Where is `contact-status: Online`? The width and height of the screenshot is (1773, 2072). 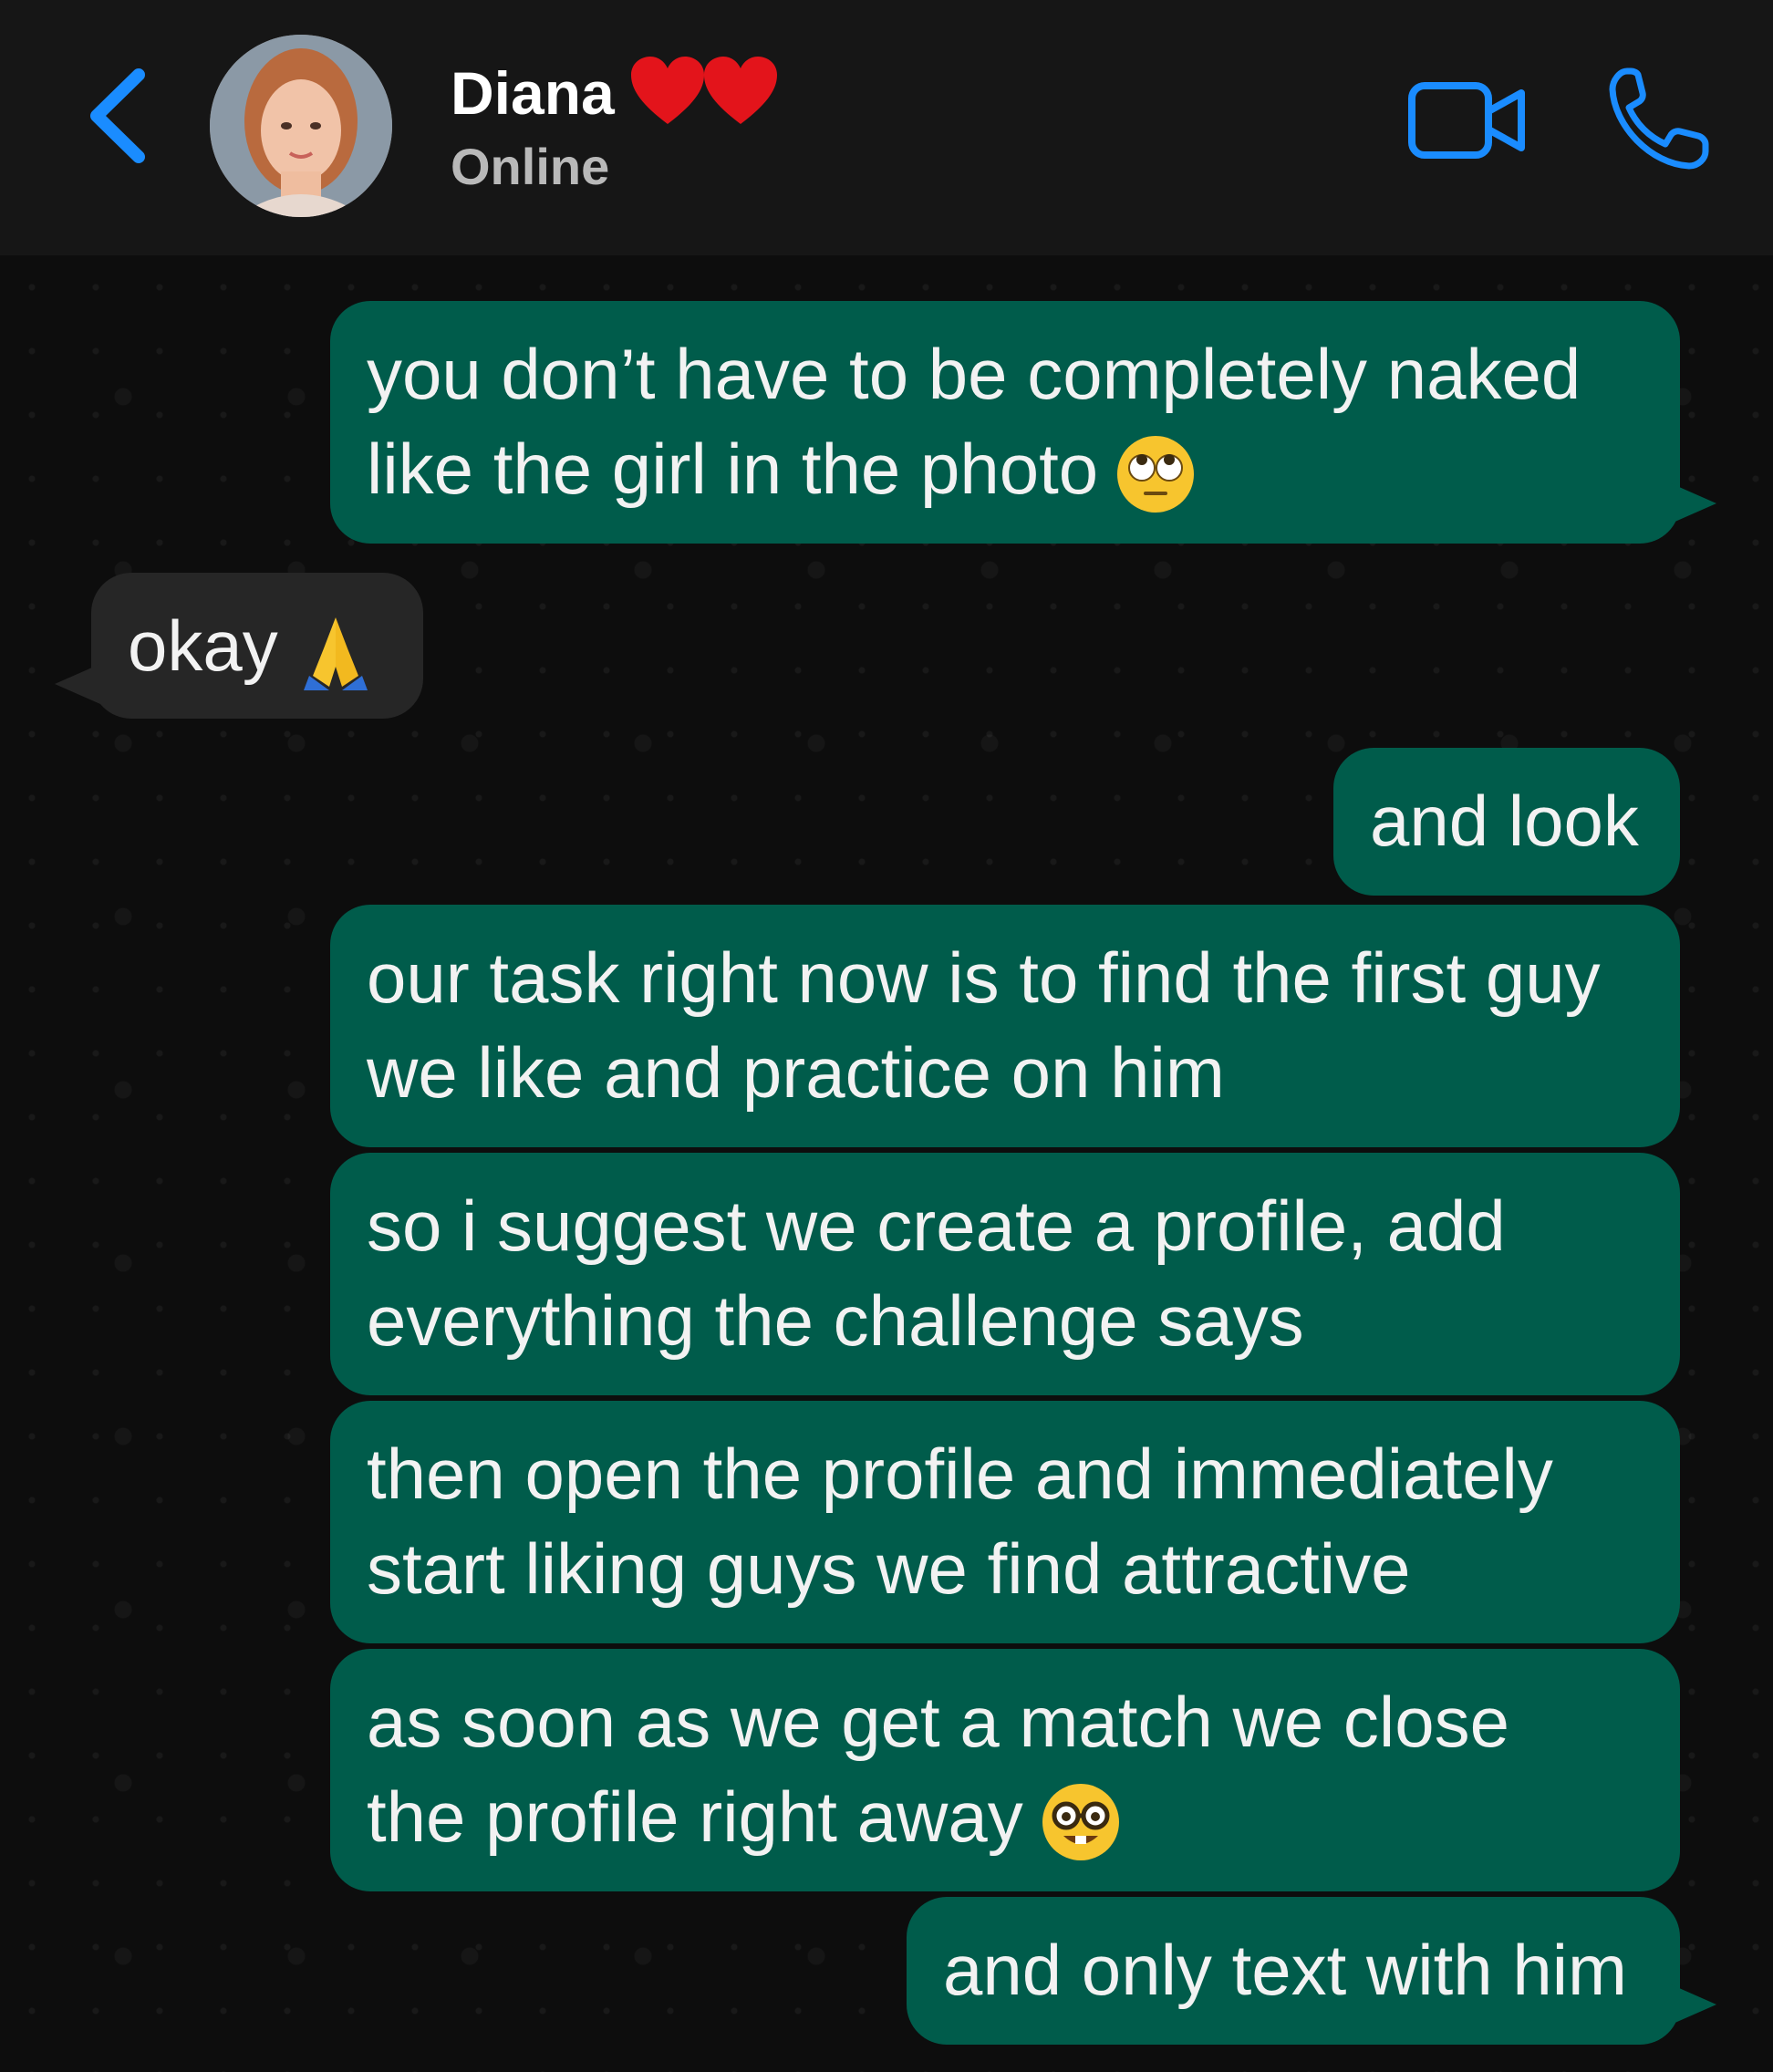
contact-status: Online is located at coordinates (530, 166).